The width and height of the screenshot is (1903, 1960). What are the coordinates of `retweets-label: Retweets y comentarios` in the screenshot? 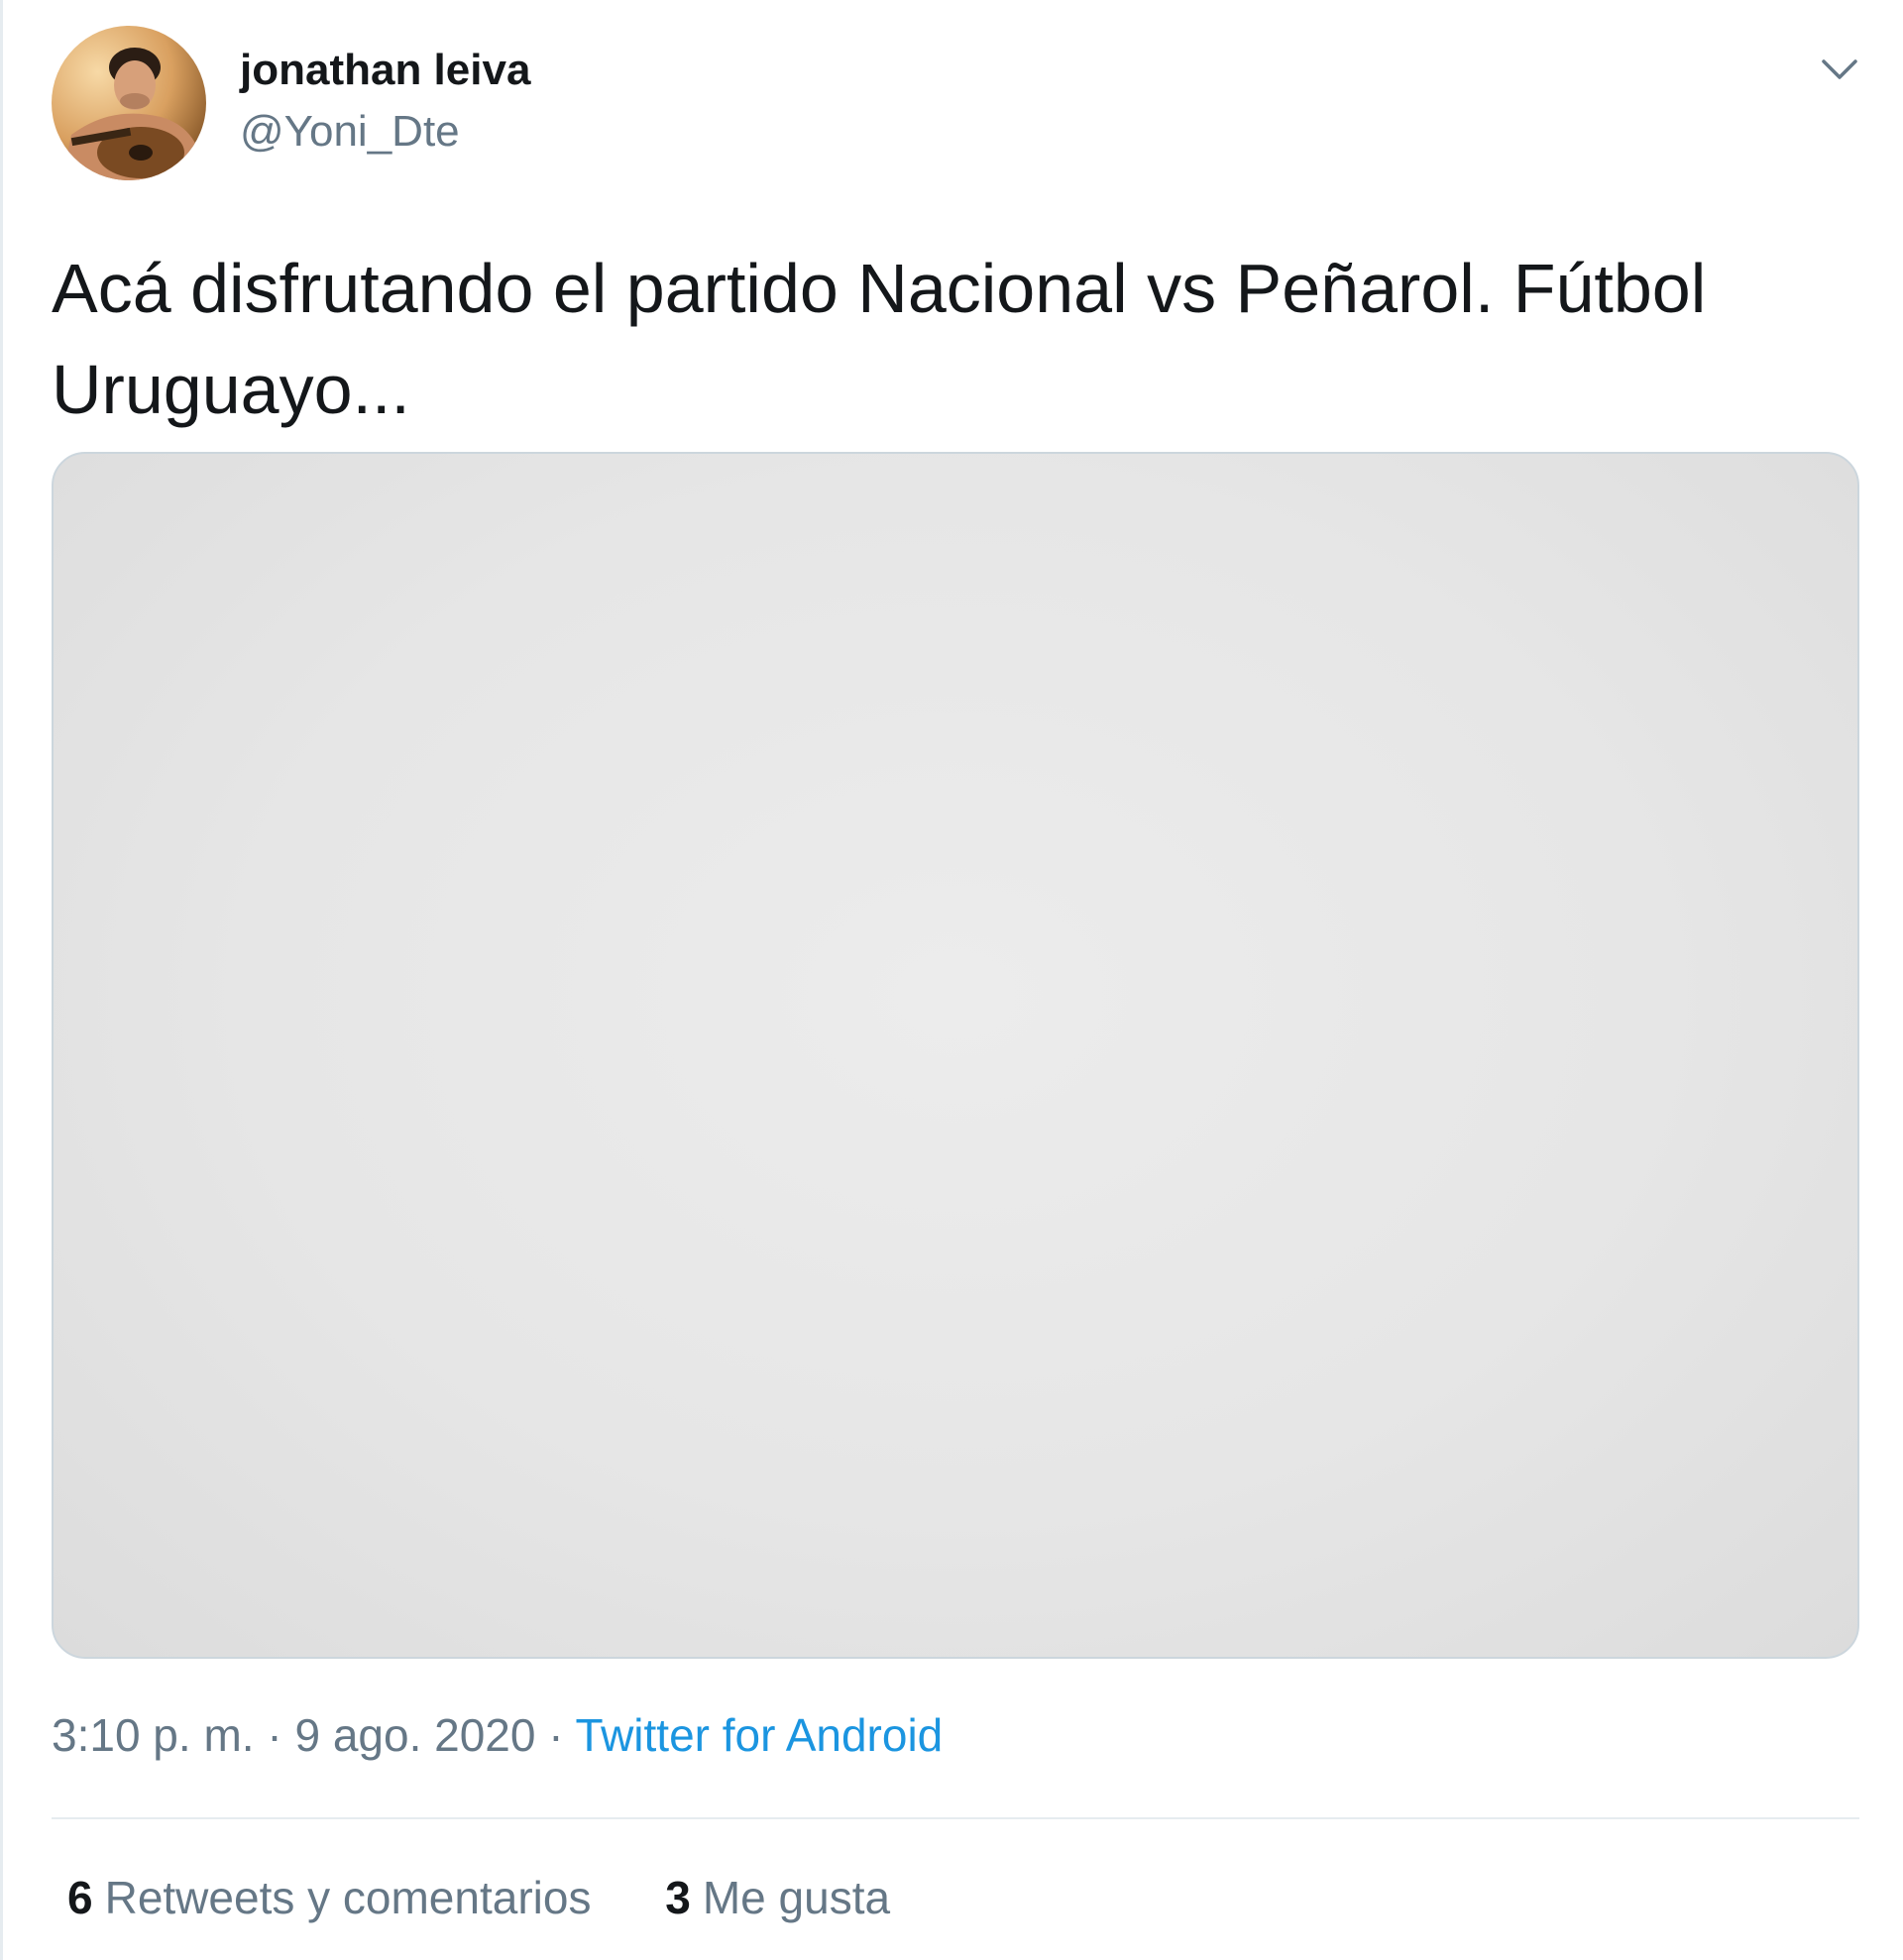 It's located at (348, 1897).